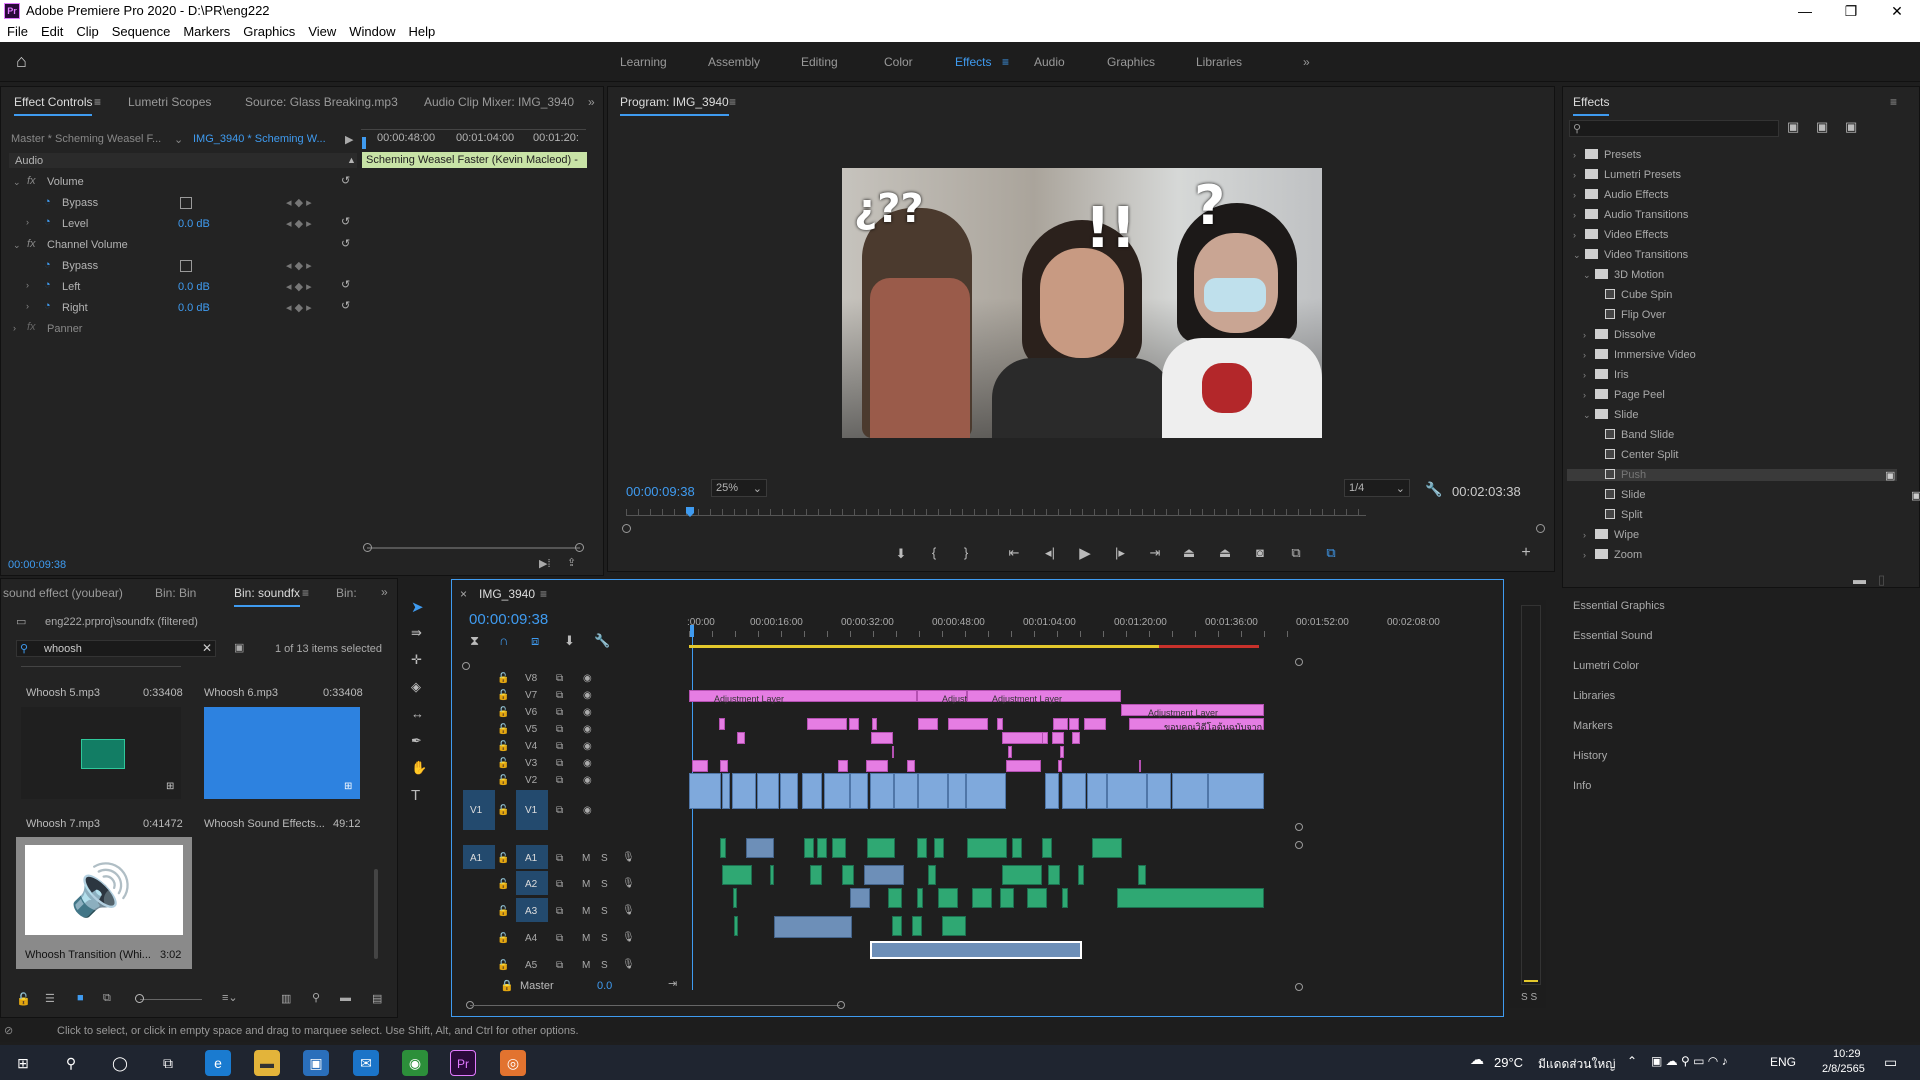 The width and height of the screenshot is (1920, 1080). Describe the element at coordinates (422, 30) in the screenshot. I see `menu-help: Help` at that location.